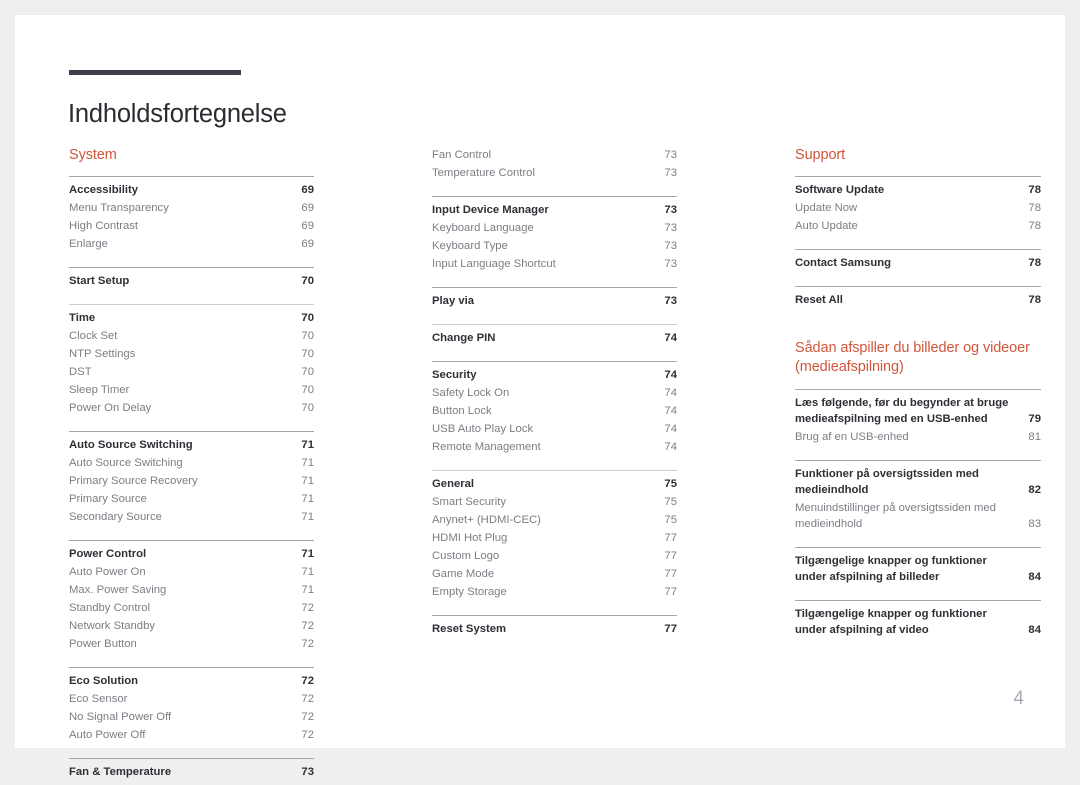  What do you see at coordinates (483, 173) in the screenshot?
I see `toc-entry-label: Temperature Control` at bounding box center [483, 173].